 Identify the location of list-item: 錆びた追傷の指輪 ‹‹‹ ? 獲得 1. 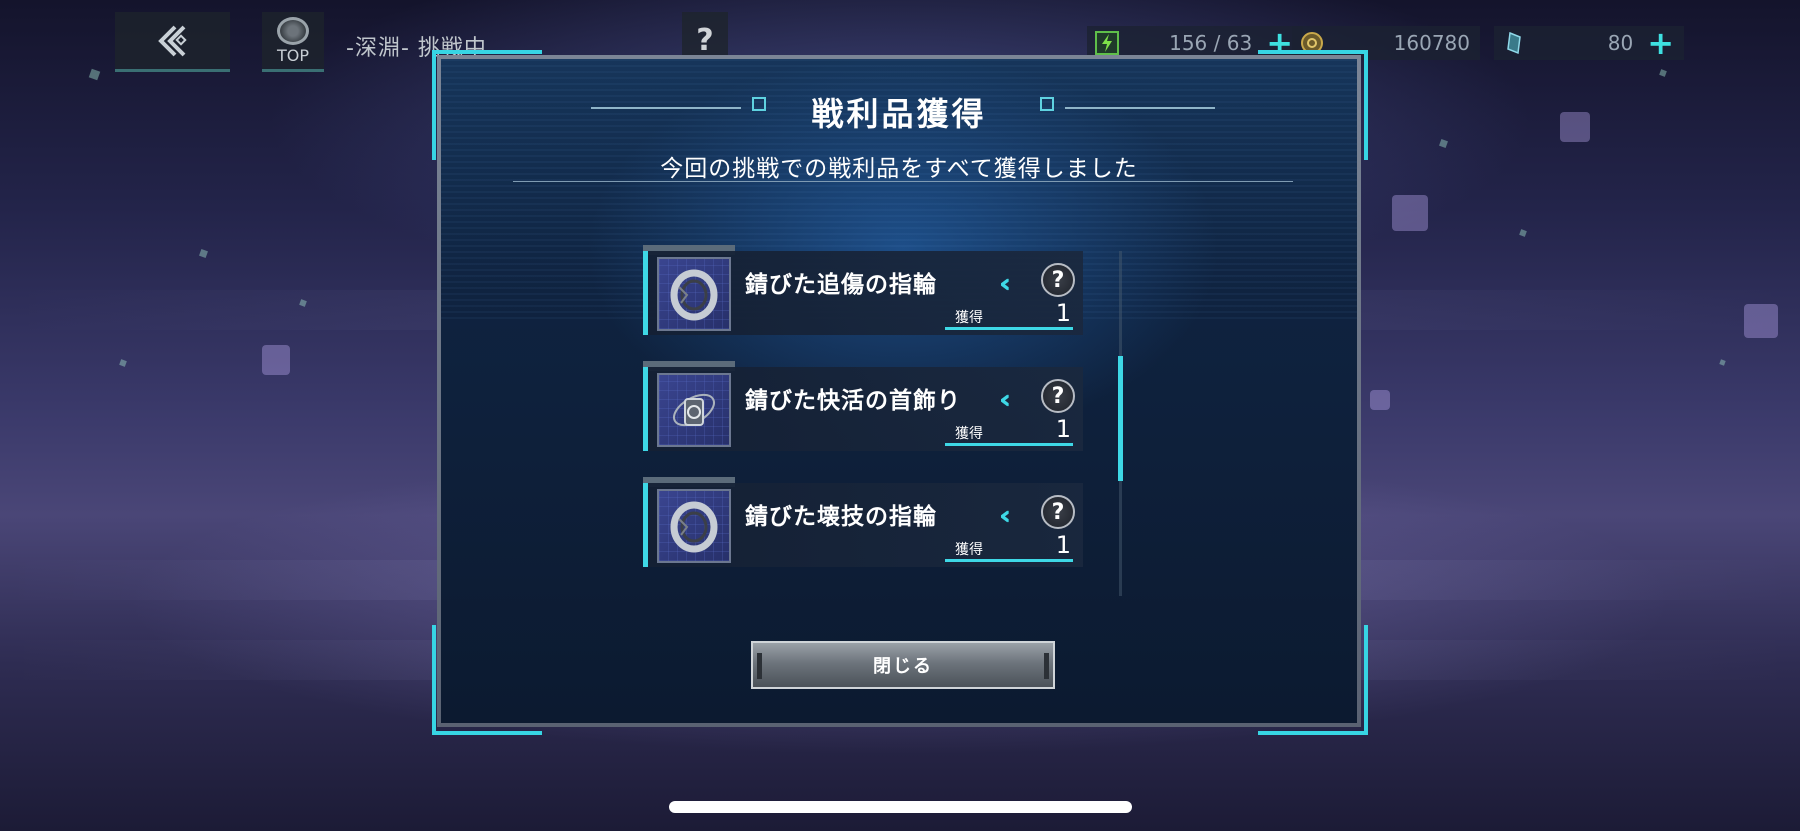
(863, 290).